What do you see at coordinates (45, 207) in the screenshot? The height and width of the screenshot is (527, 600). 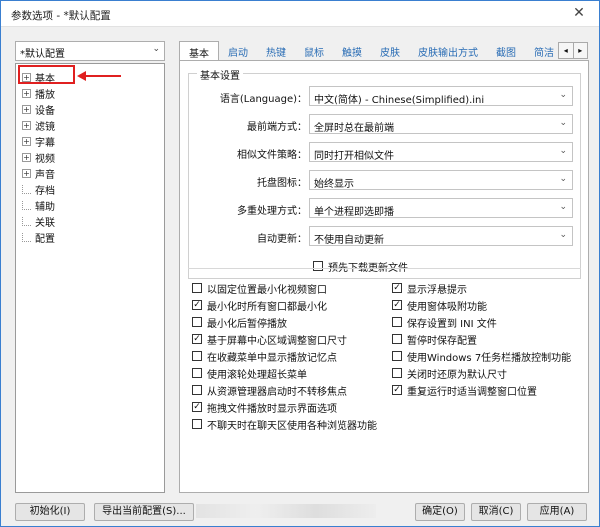 I see `tree-item-label: 辅助` at bounding box center [45, 207].